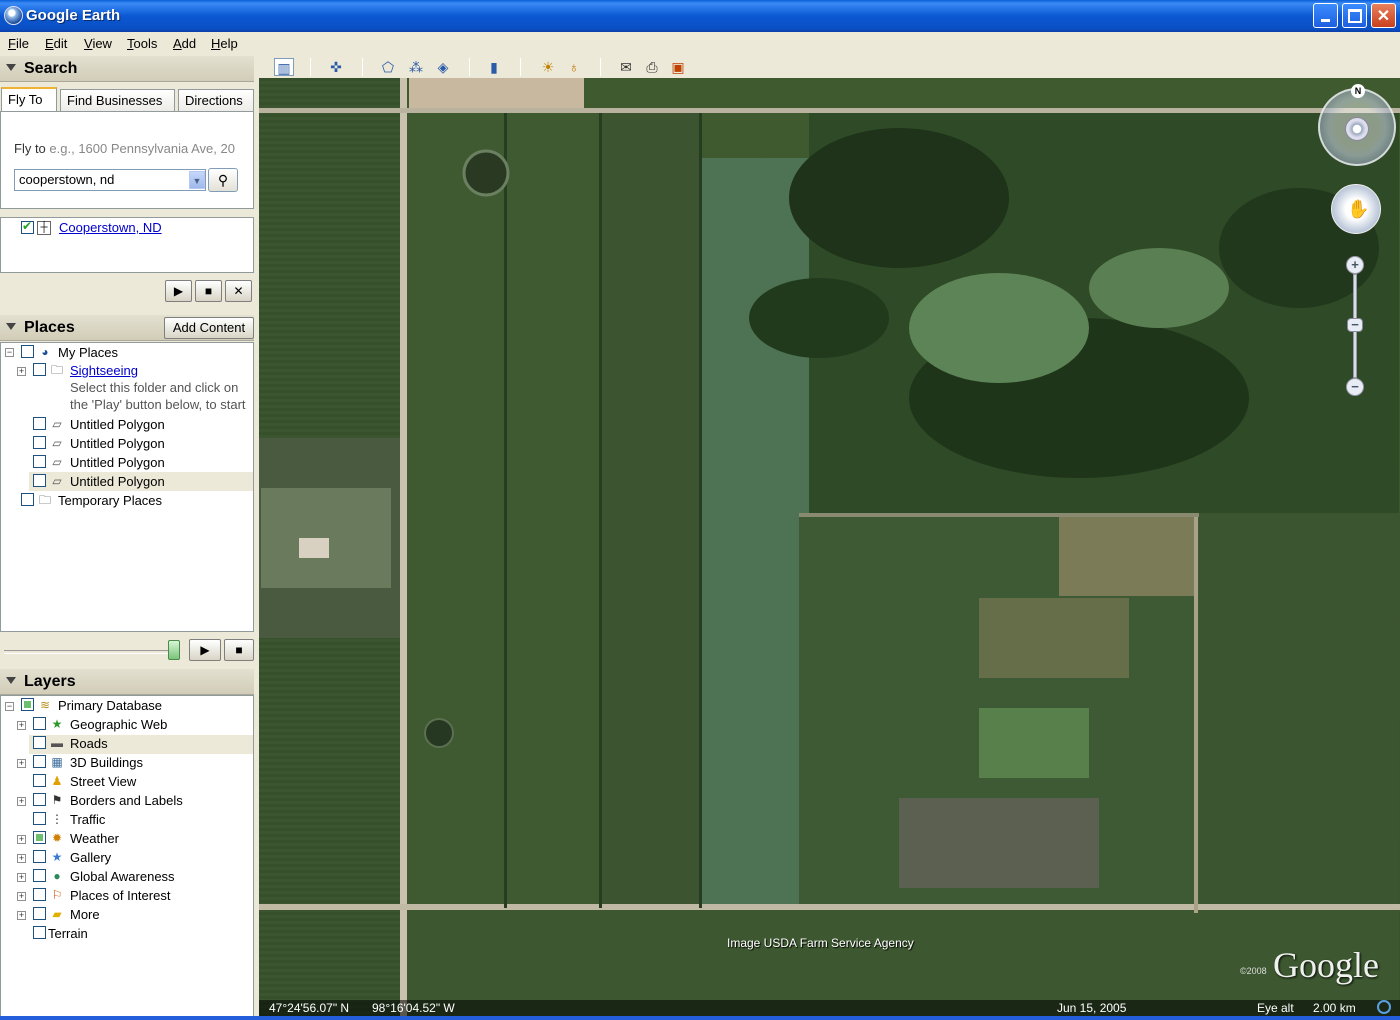 The width and height of the screenshot is (1400, 1020). What do you see at coordinates (548, 67) in the screenshot?
I see `sunlight-icon: ☀` at bounding box center [548, 67].